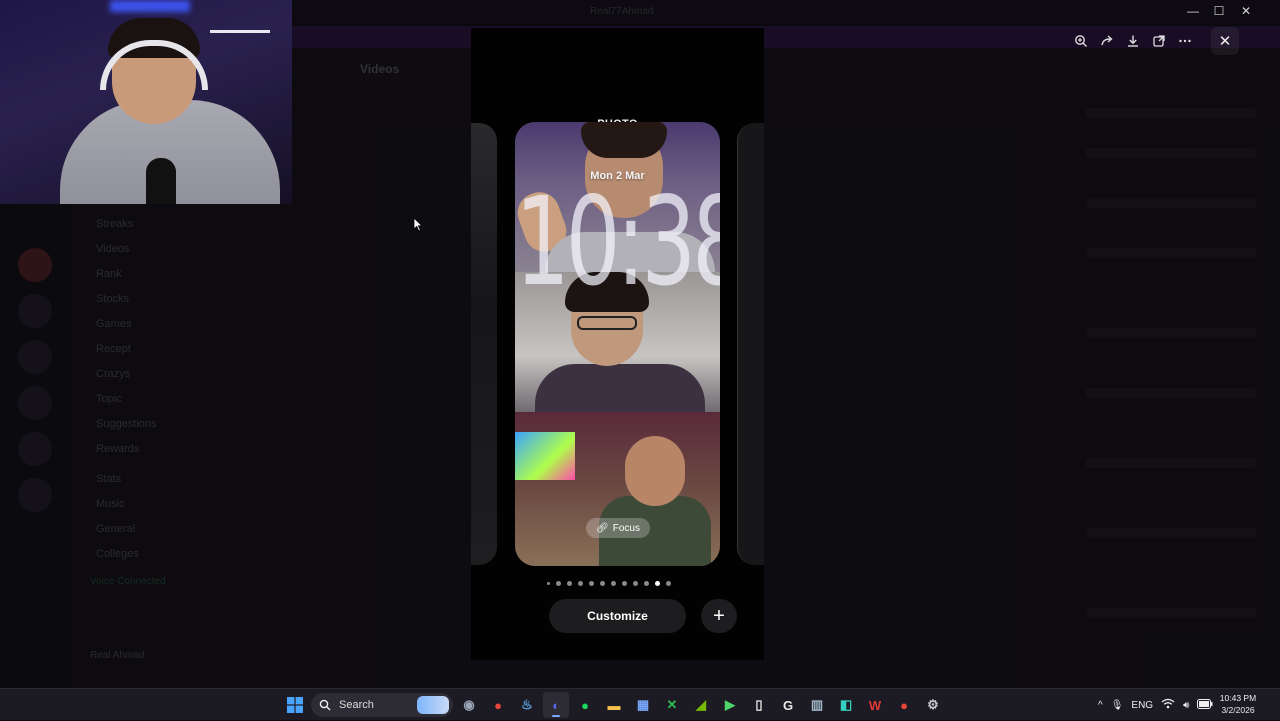 The image size is (1280, 721). I want to click on add-wallpaper-button: +, so click(719, 616).